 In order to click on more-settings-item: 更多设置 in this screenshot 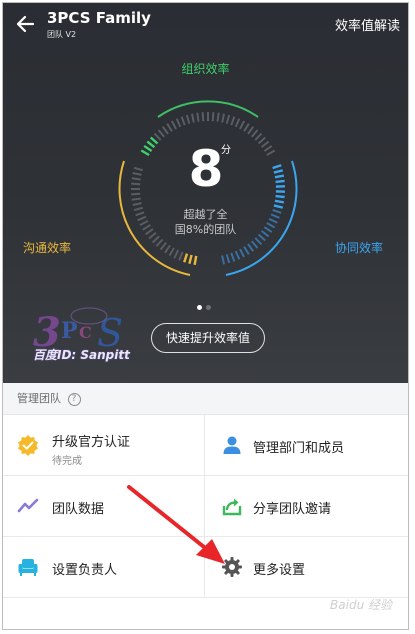, I will do `click(306, 567)`.